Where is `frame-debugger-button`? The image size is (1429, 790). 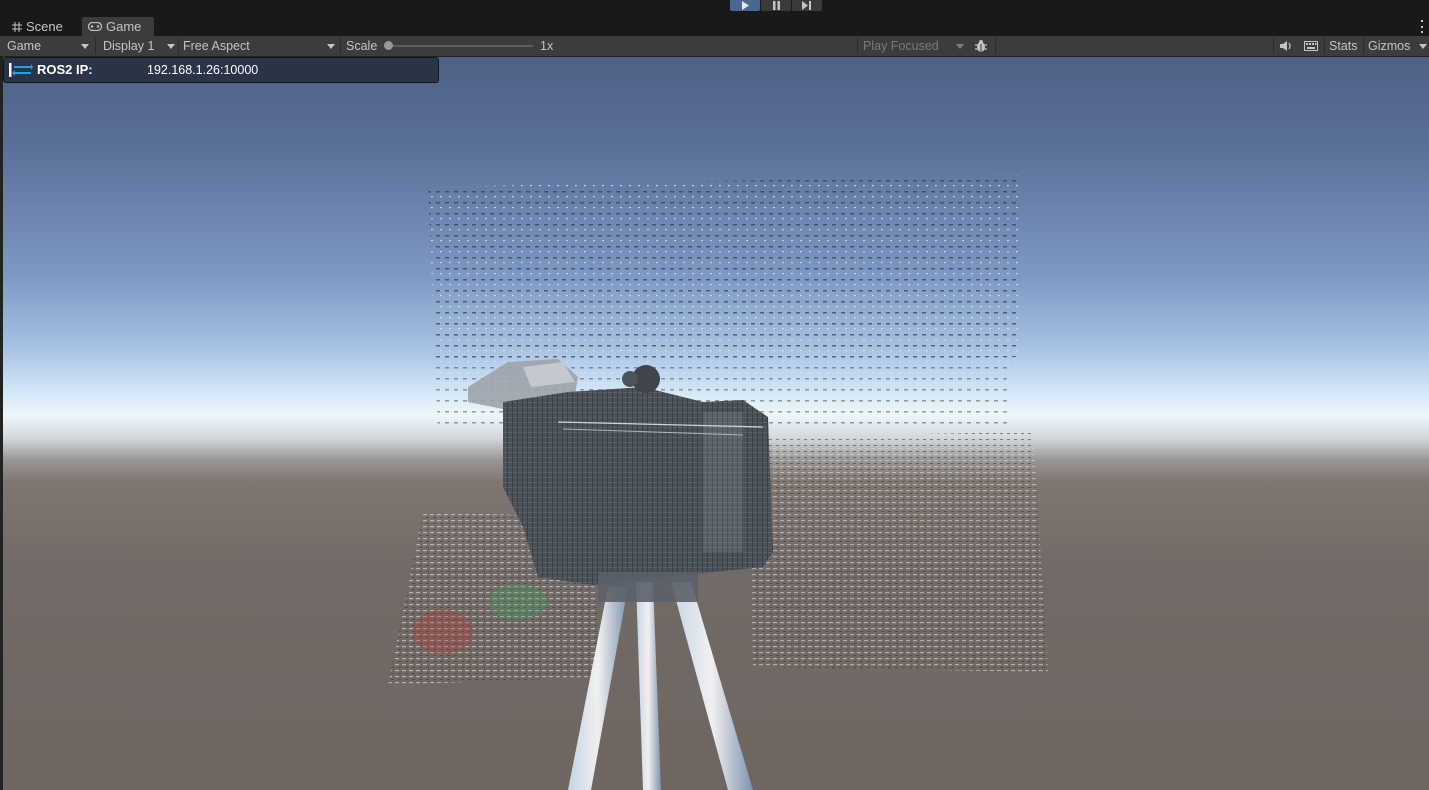
frame-debugger-button is located at coordinates (982, 46).